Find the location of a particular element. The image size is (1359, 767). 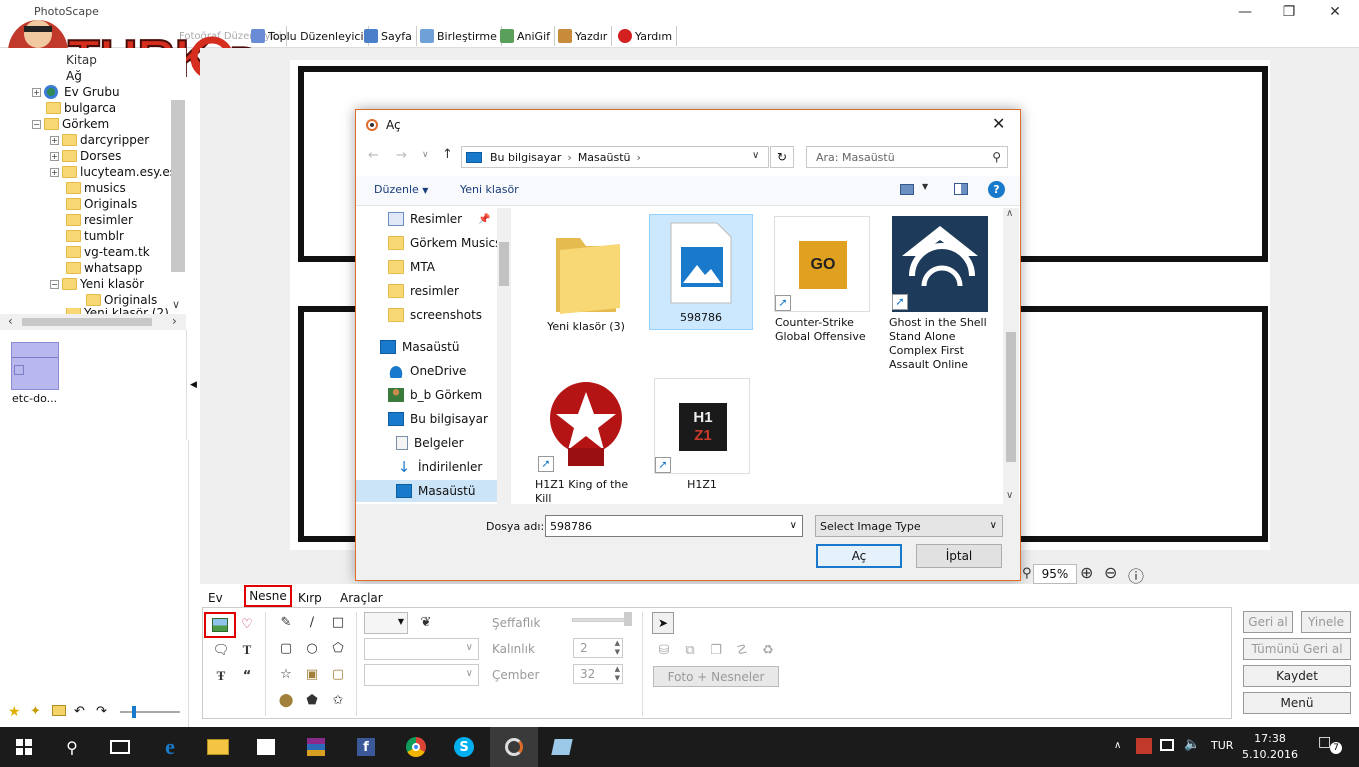

file-item-selected: 598786 is located at coordinates (701, 272).